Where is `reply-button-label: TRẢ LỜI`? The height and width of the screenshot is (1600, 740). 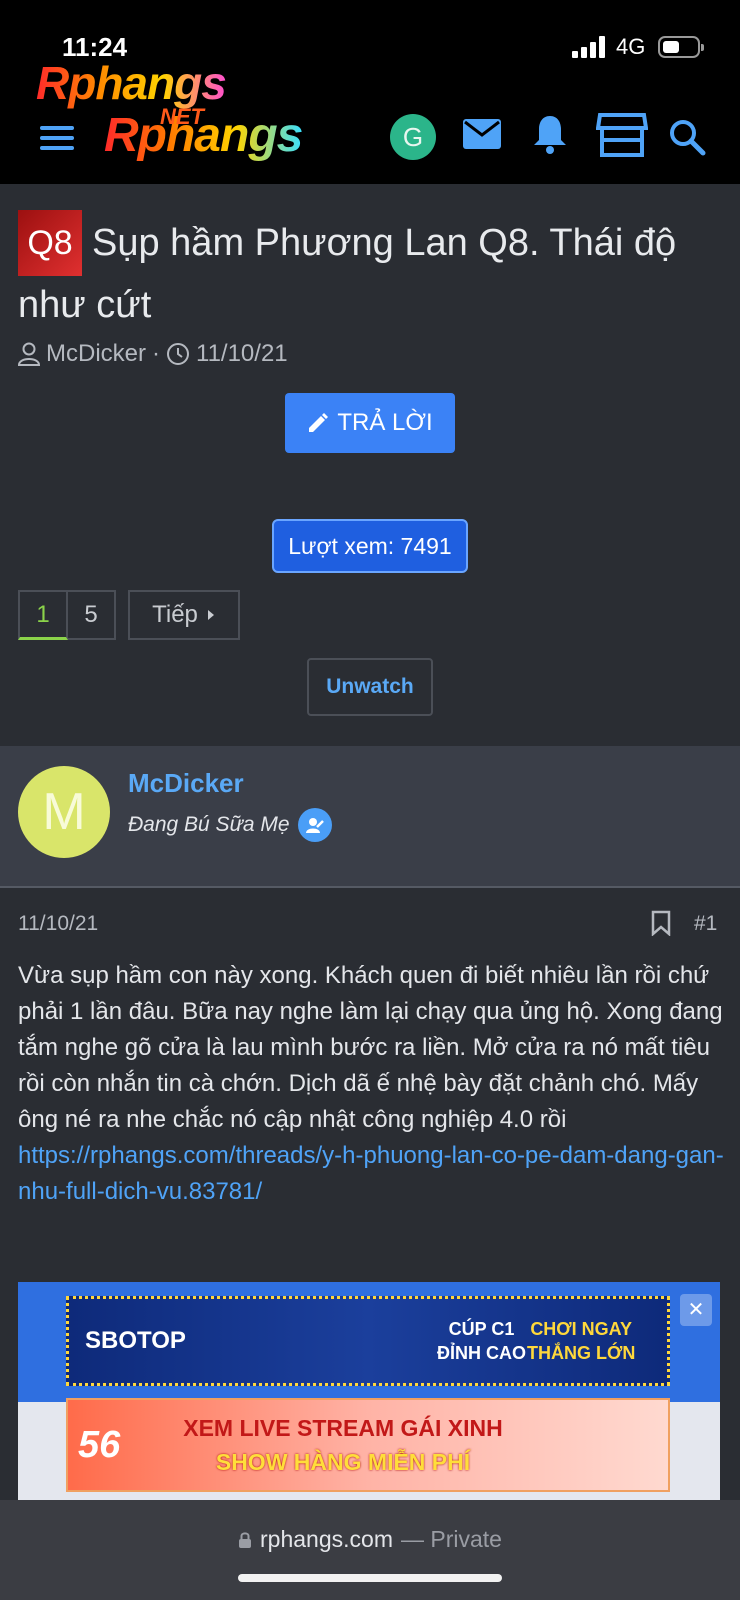 reply-button-label: TRẢ LỜI is located at coordinates (385, 422).